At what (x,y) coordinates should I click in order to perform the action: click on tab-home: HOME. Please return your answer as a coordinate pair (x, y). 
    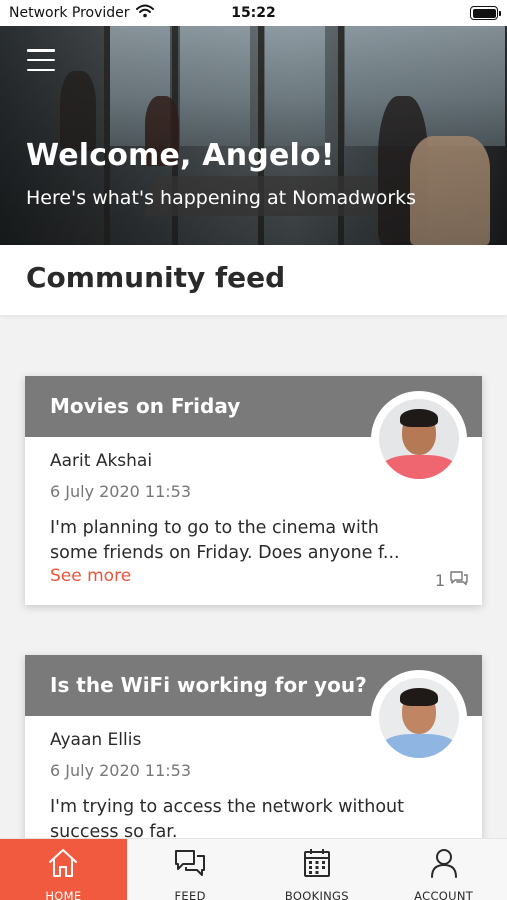
    Looking at the image, I should click on (63, 869).